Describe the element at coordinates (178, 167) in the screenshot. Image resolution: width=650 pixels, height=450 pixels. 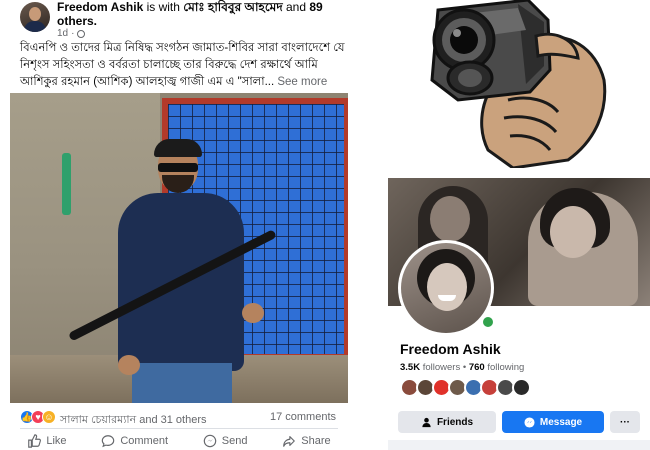
I see `photo-man-sunglasses` at that location.